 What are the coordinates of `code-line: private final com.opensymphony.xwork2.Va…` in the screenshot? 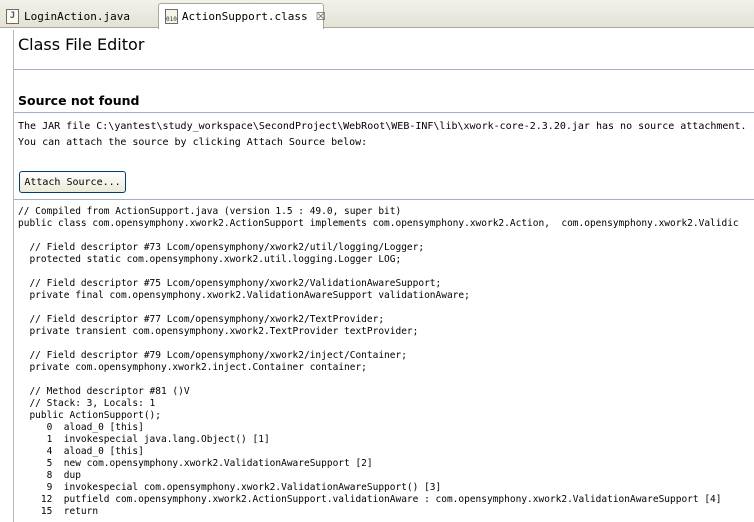 It's located at (244, 295).